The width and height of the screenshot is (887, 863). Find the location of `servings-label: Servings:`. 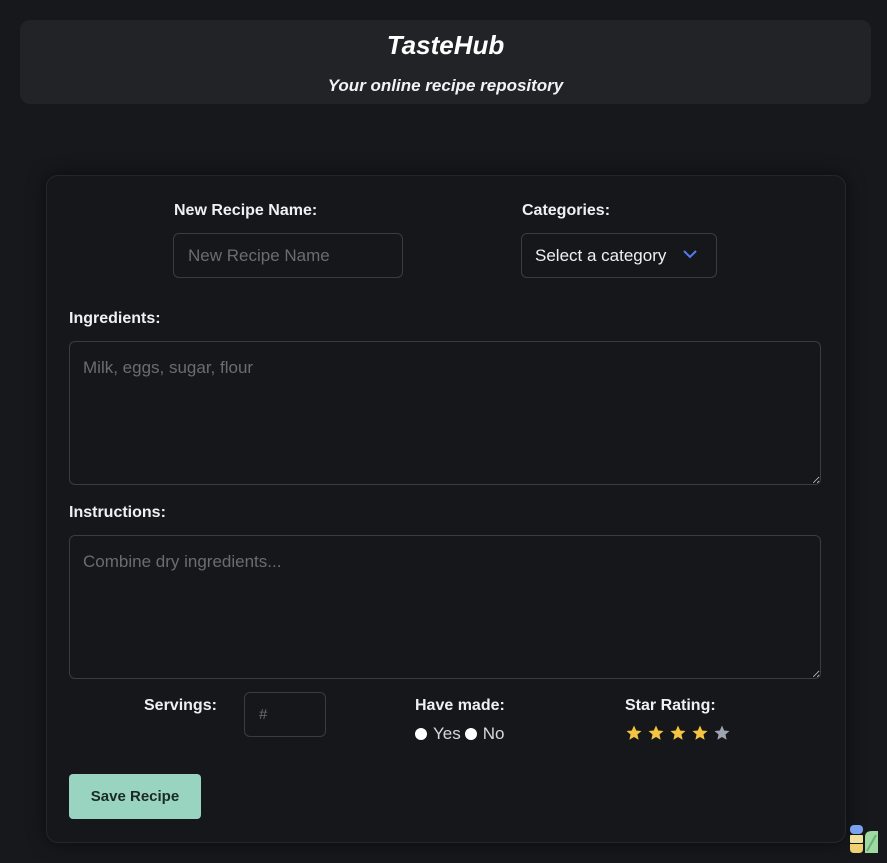

servings-label: Servings: is located at coordinates (180, 705).